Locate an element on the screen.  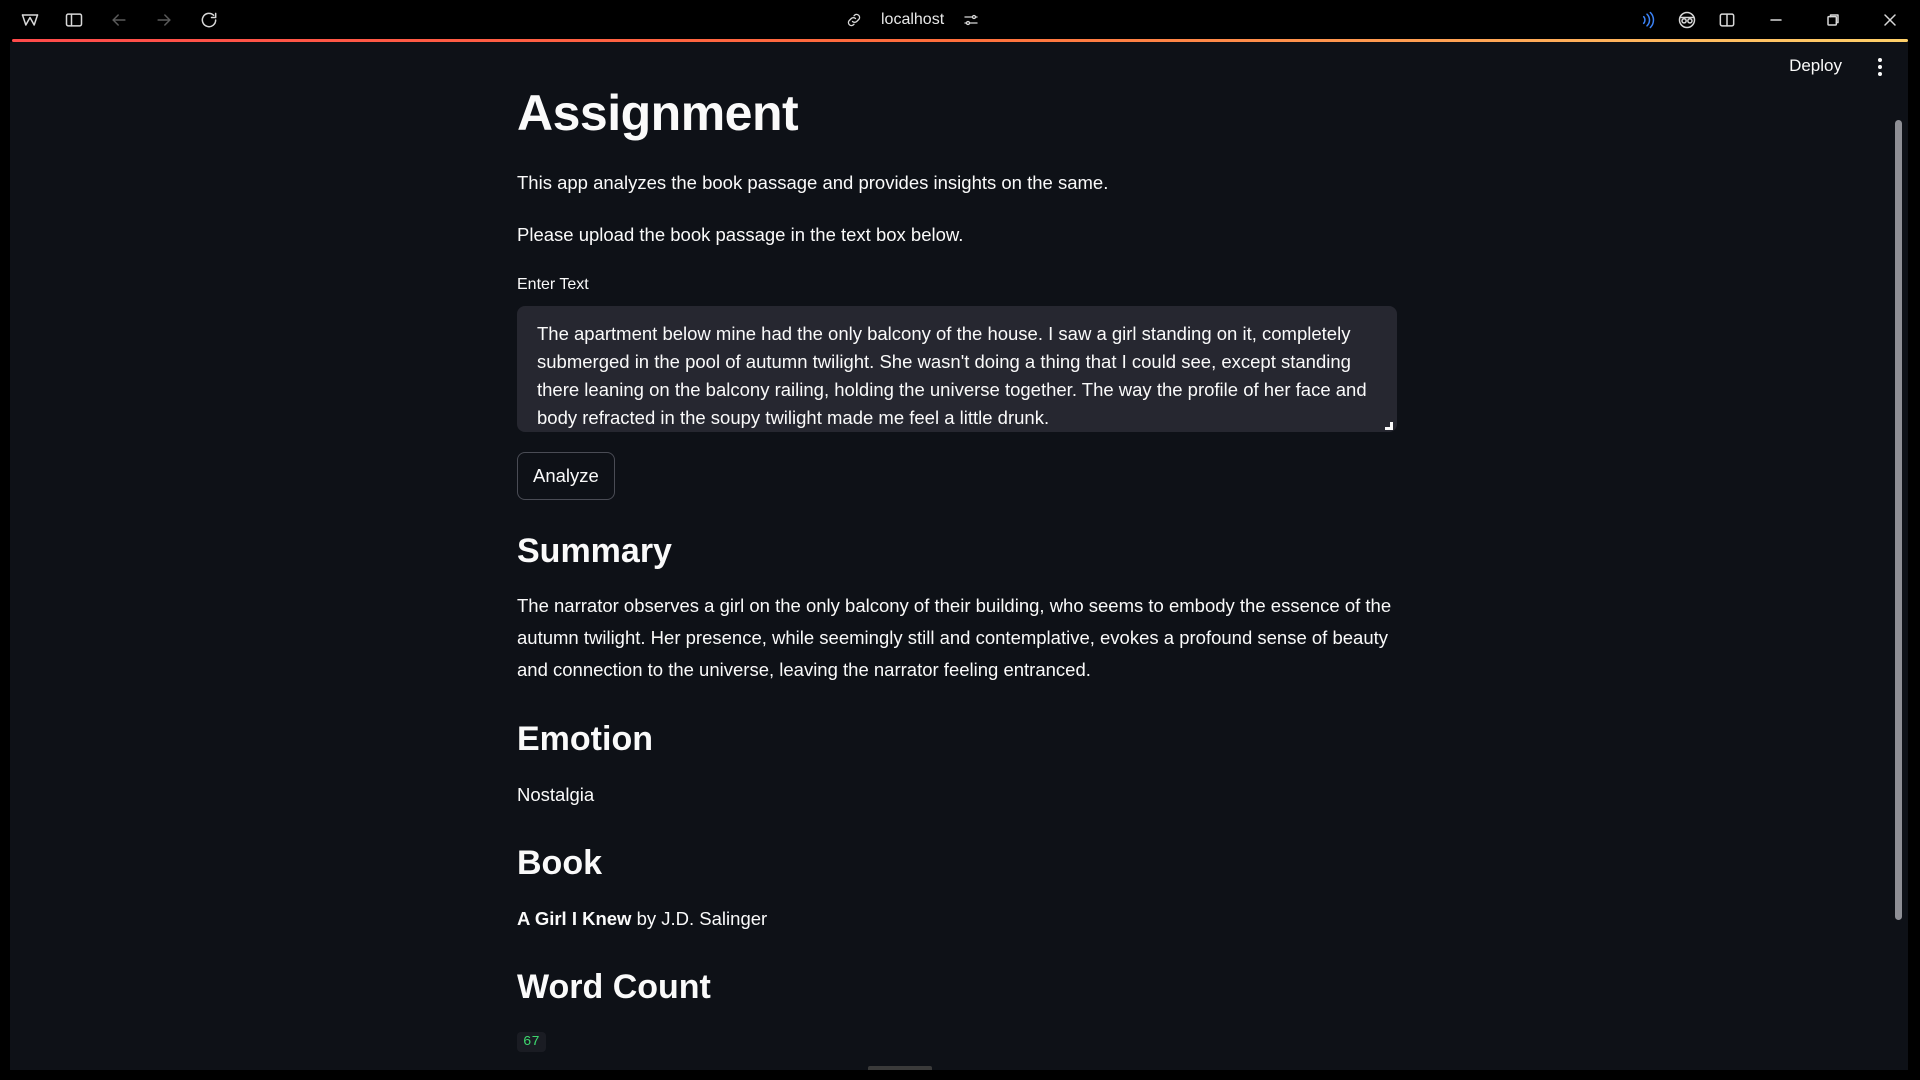
word-count-value: 67 is located at coordinates (531, 1042).